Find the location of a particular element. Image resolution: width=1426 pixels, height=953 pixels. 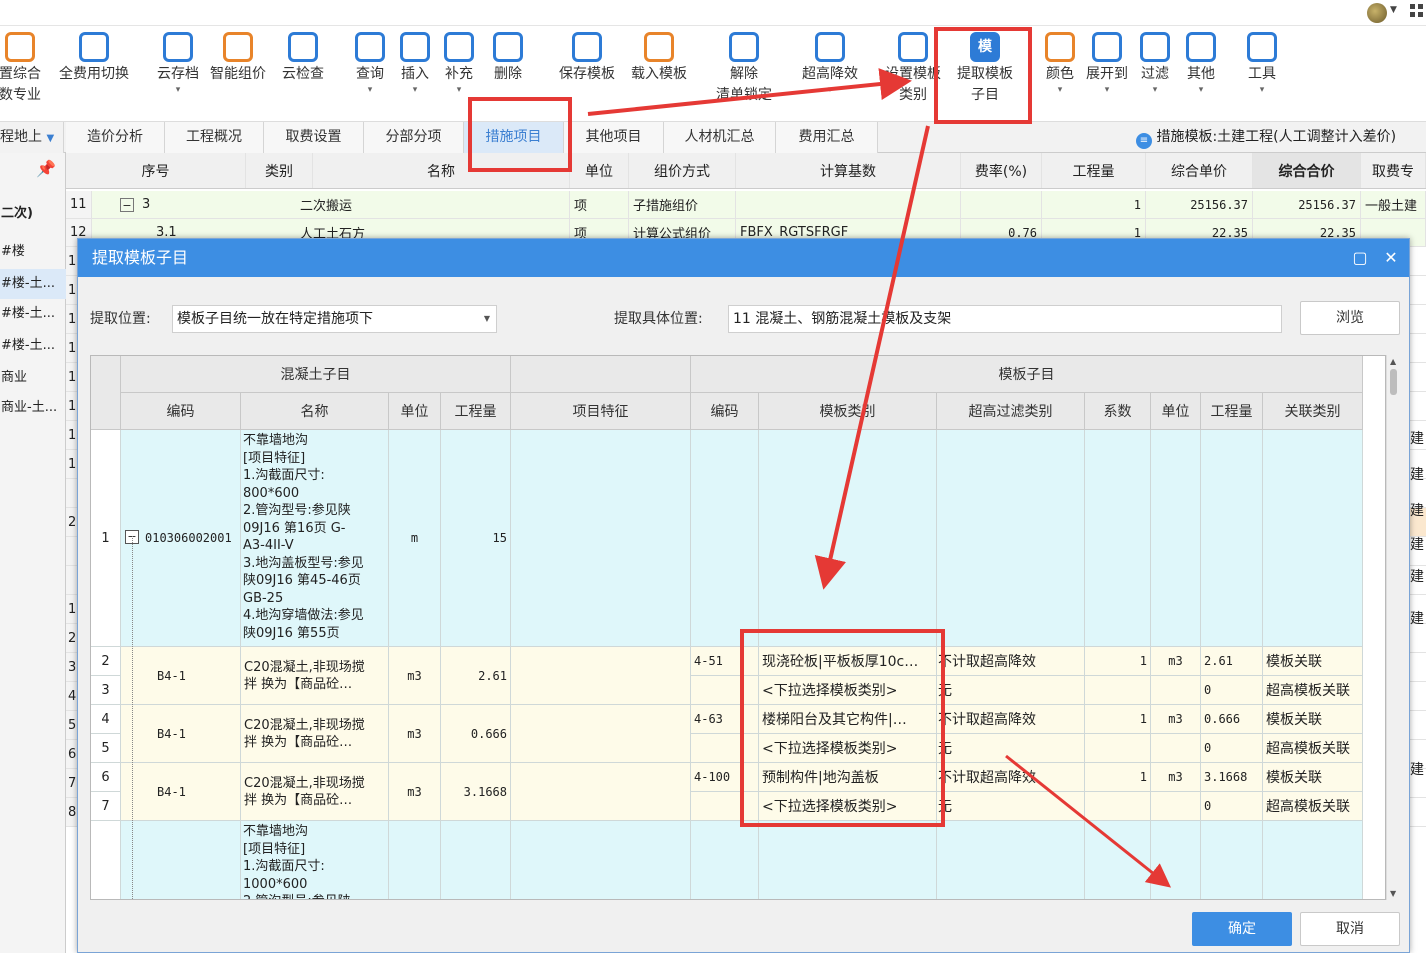

toolbar-button-2: 云存档 ▾ is located at coordinates (178, 77).